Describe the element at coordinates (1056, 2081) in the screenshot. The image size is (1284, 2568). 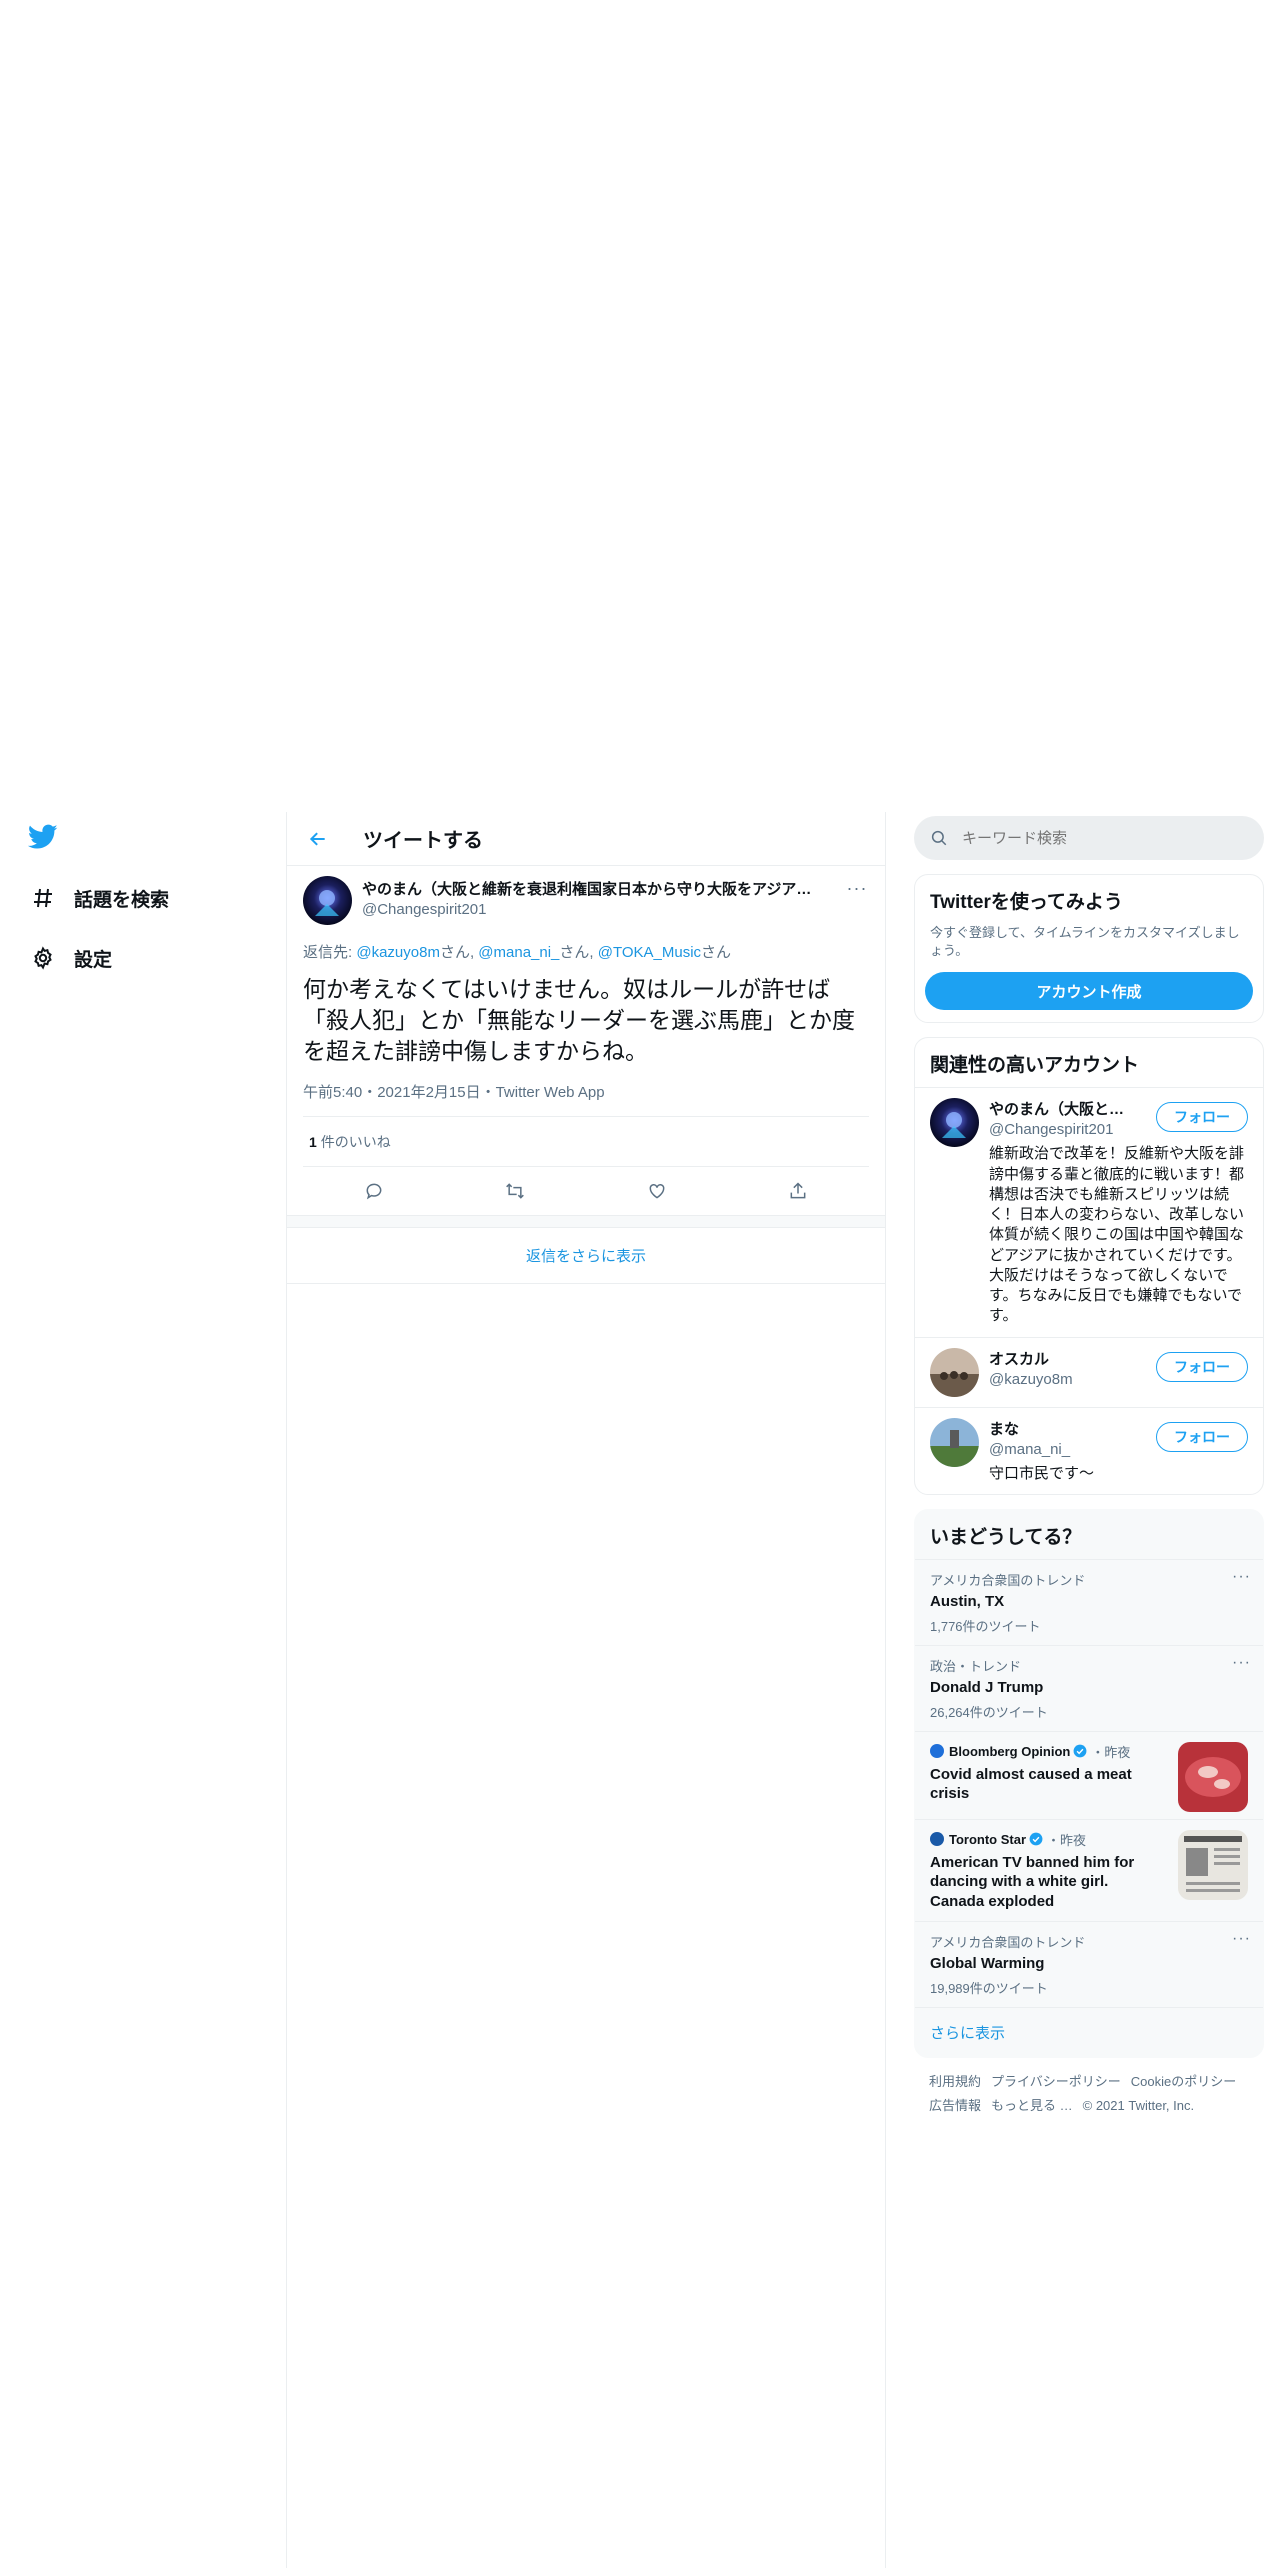
I see `footer-link-privacy: プライバシーポリシー` at that location.